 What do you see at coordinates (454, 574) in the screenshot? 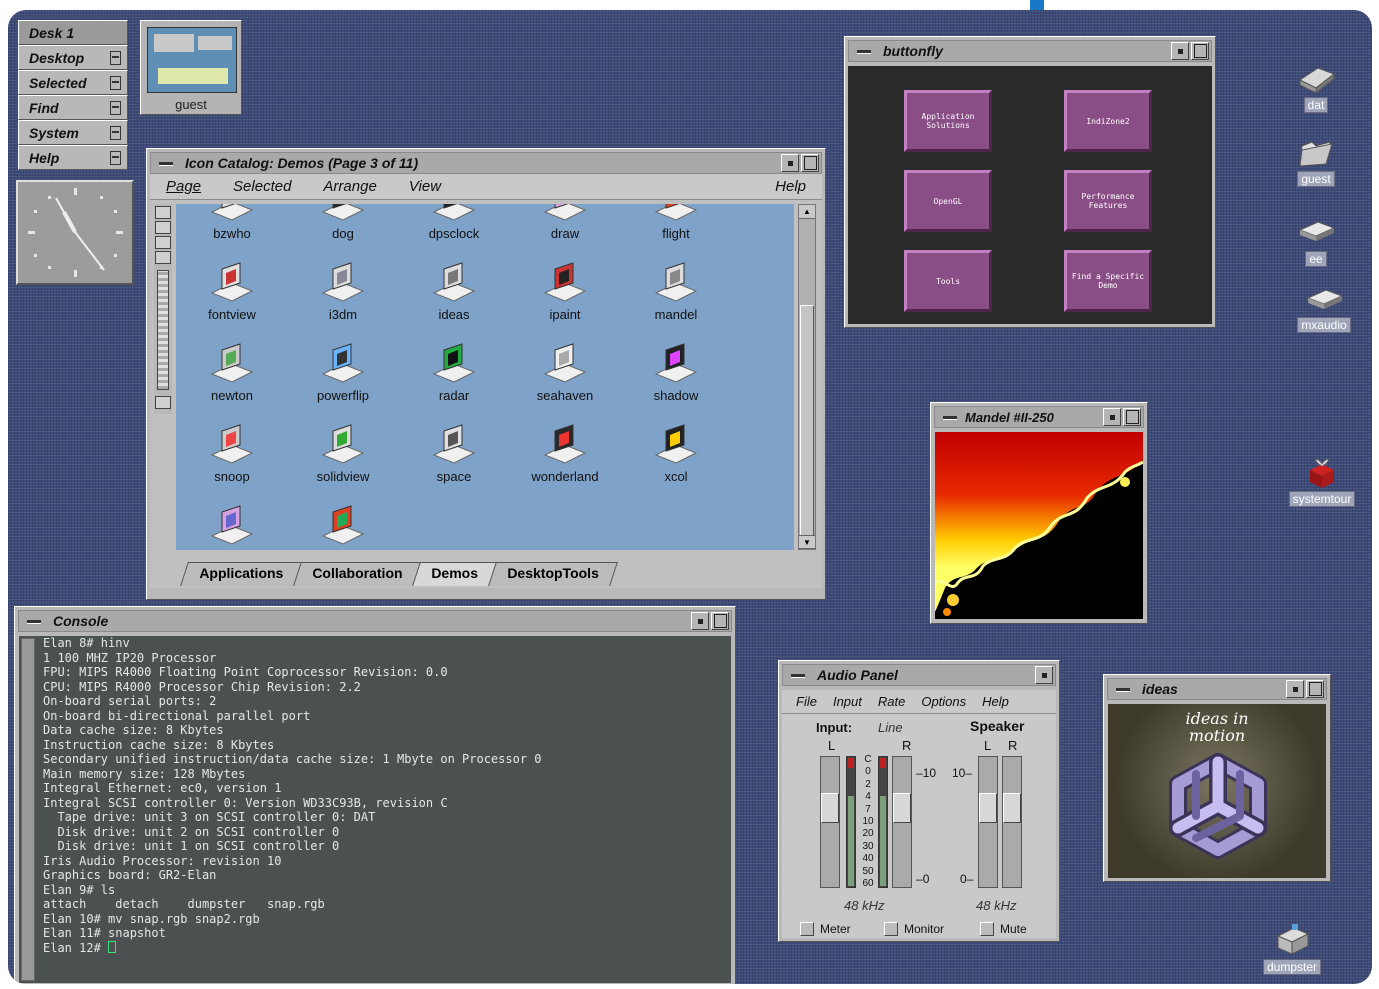
I see `tab-demos: Demos` at bounding box center [454, 574].